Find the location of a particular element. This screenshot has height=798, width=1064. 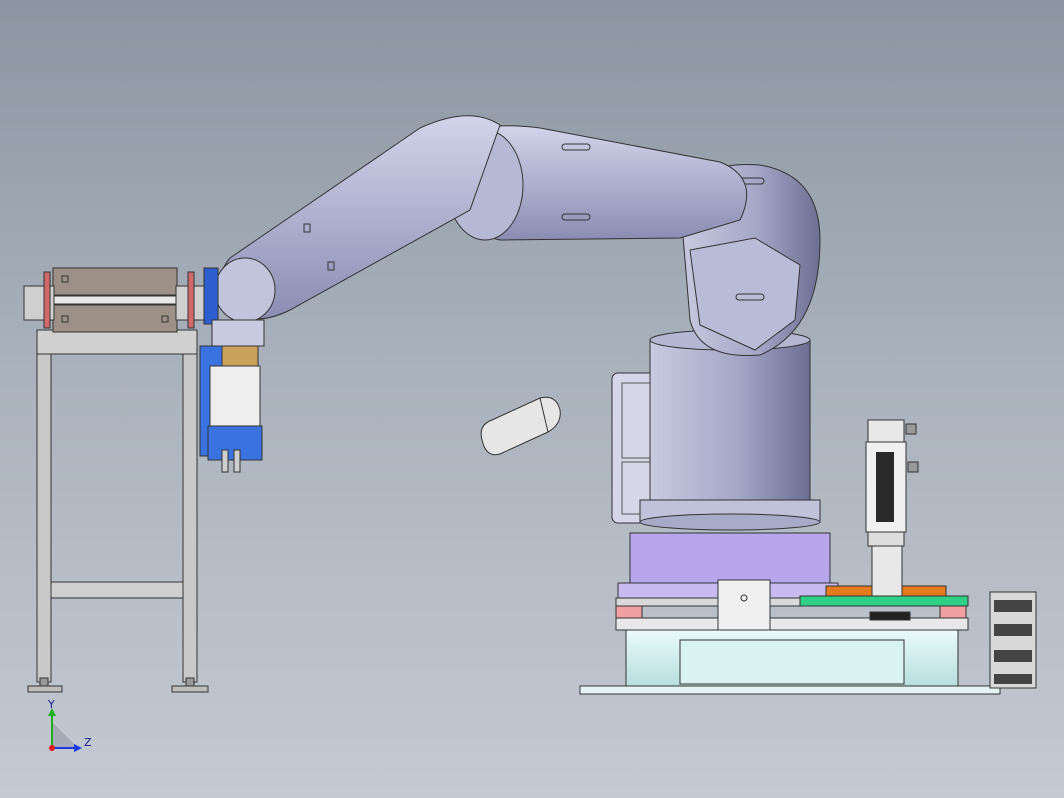

cable-carrier is located at coordinates (1013, 640).